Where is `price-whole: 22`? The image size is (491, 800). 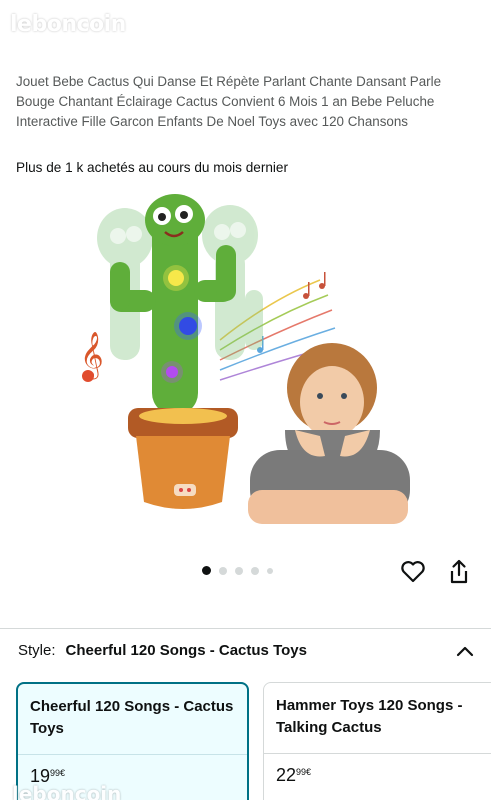 price-whole: 22 is located at coordinates (286, 775).